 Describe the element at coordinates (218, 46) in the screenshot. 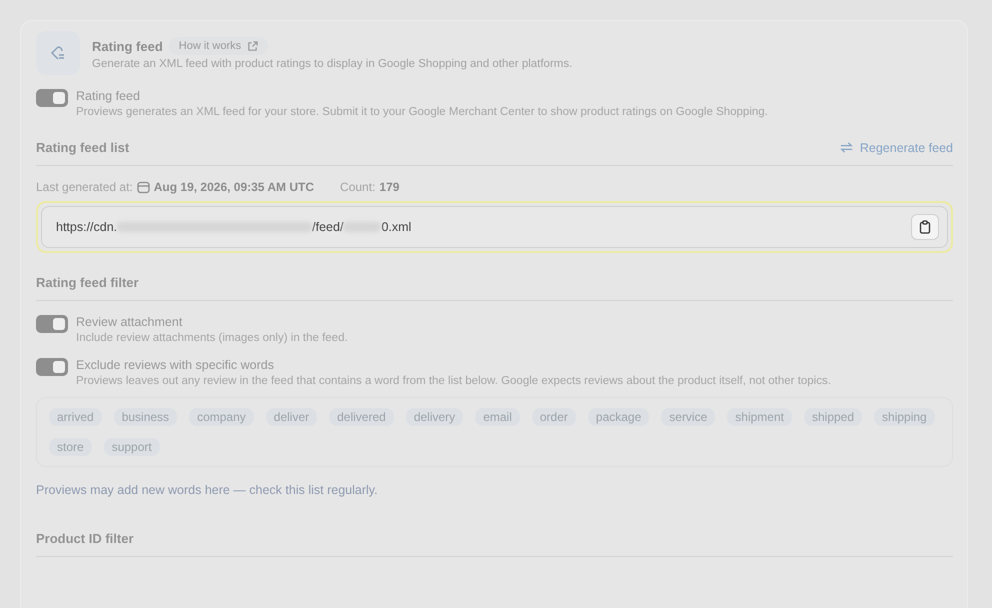

I see `how-it-works-link: How it works` at that location.